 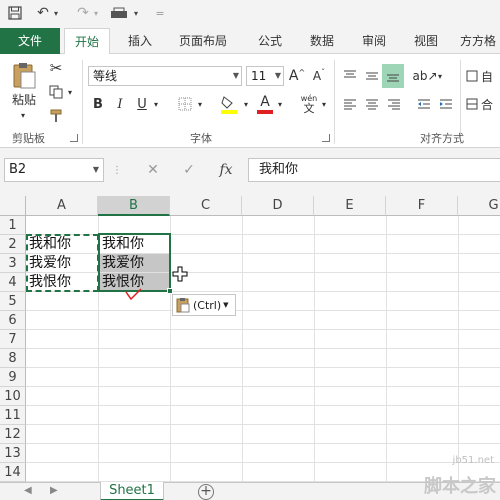 What do you see at coordinates (13, 377) in the screenshot?
I see `row-header-9: 9` at bounding box center [13, 377].